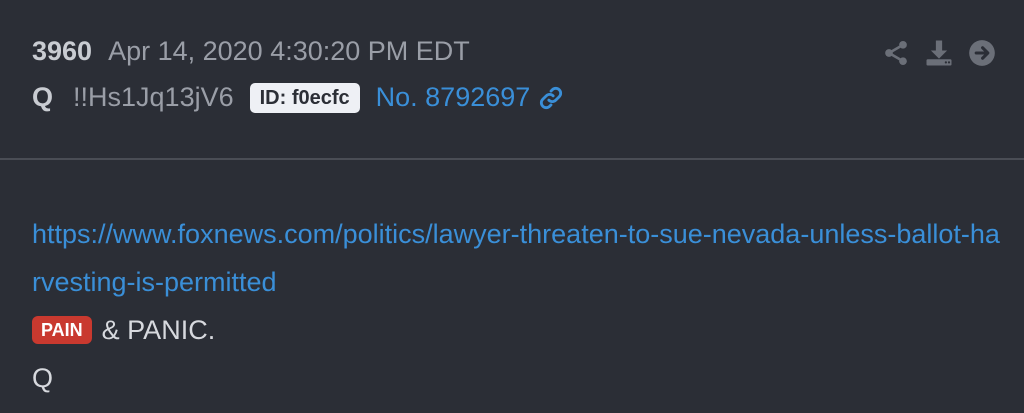 The height and width of the screenshot is (413, 1024). What do you see at coordinates (289, 51) in the screenshot?
I see `post-timestamp: Apr 14, 2020 4:30:20 PM EDT` at bounding box center [289, 51].